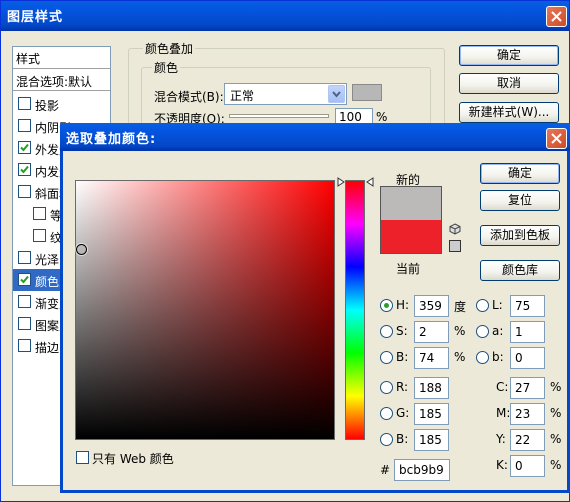  Describe the element at coordinates (431, 306) in the screenshot. I see `field-input-h: 359` at that location.